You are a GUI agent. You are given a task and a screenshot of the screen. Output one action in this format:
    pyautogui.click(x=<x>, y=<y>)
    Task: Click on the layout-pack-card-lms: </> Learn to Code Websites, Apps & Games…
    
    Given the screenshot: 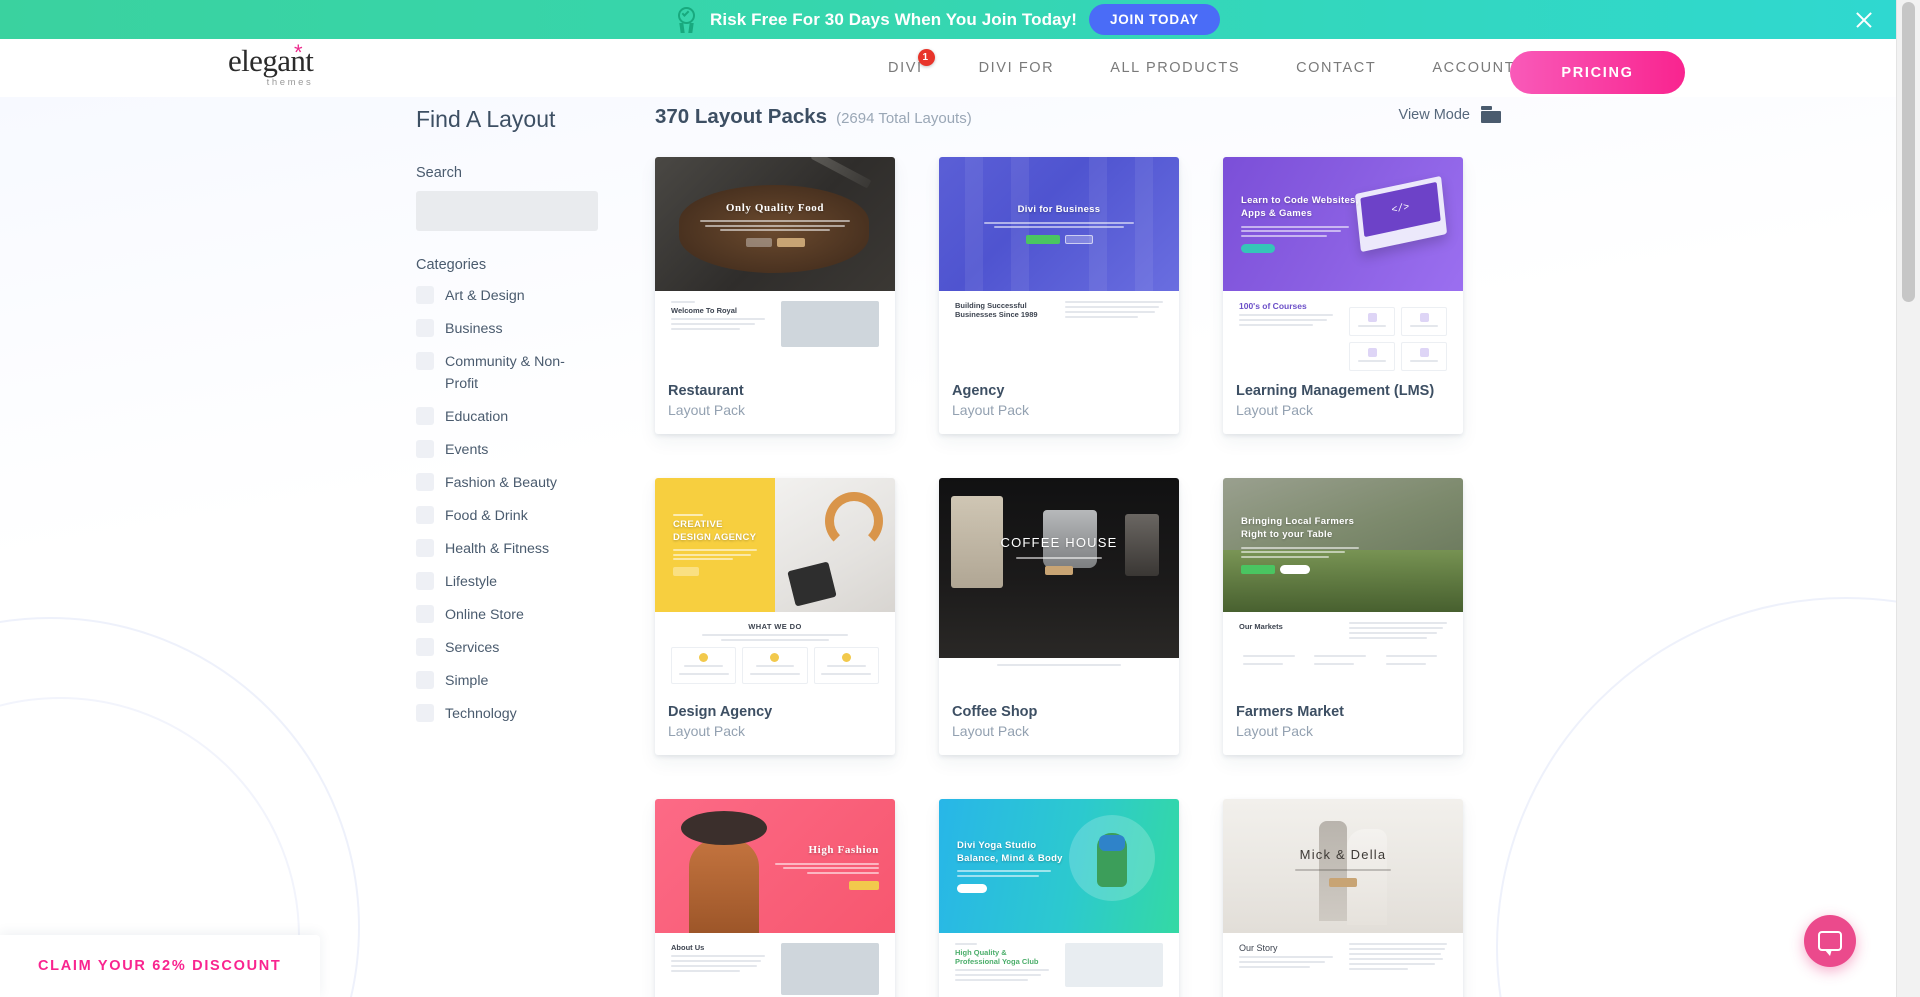 What is the action you would take?
    pyautogui.click(x=1343, y=296)
    